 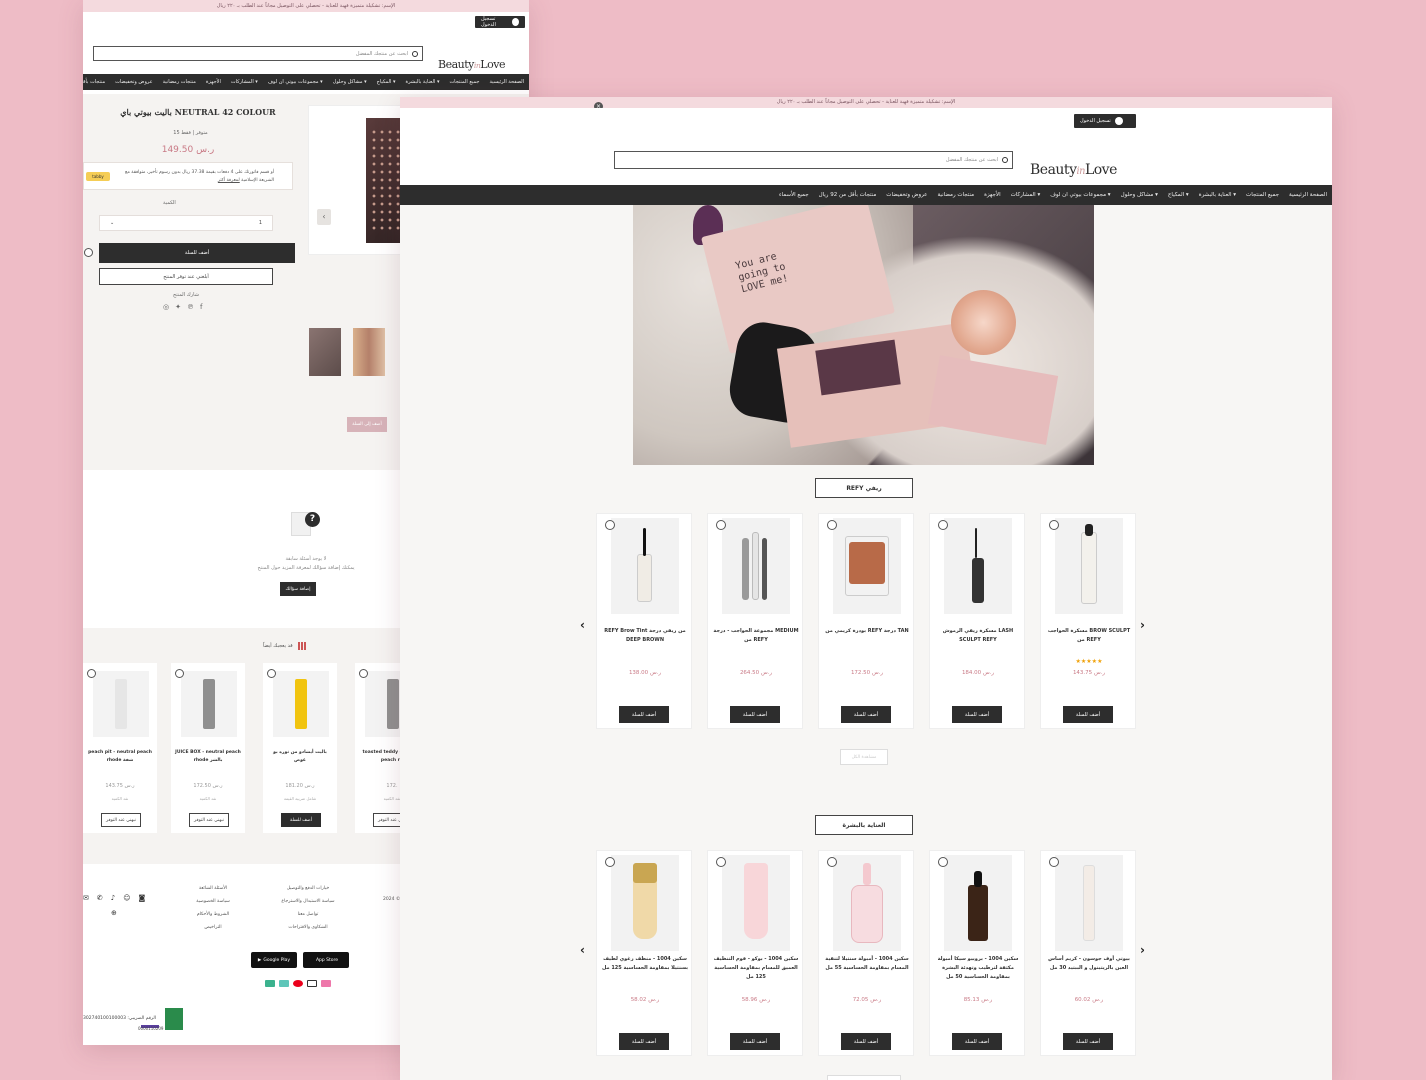 What do you see at coordinates (301, 820) in the screenshot?
I see `product-action-button: أضف للسلة` at bounding box center [301, 820].